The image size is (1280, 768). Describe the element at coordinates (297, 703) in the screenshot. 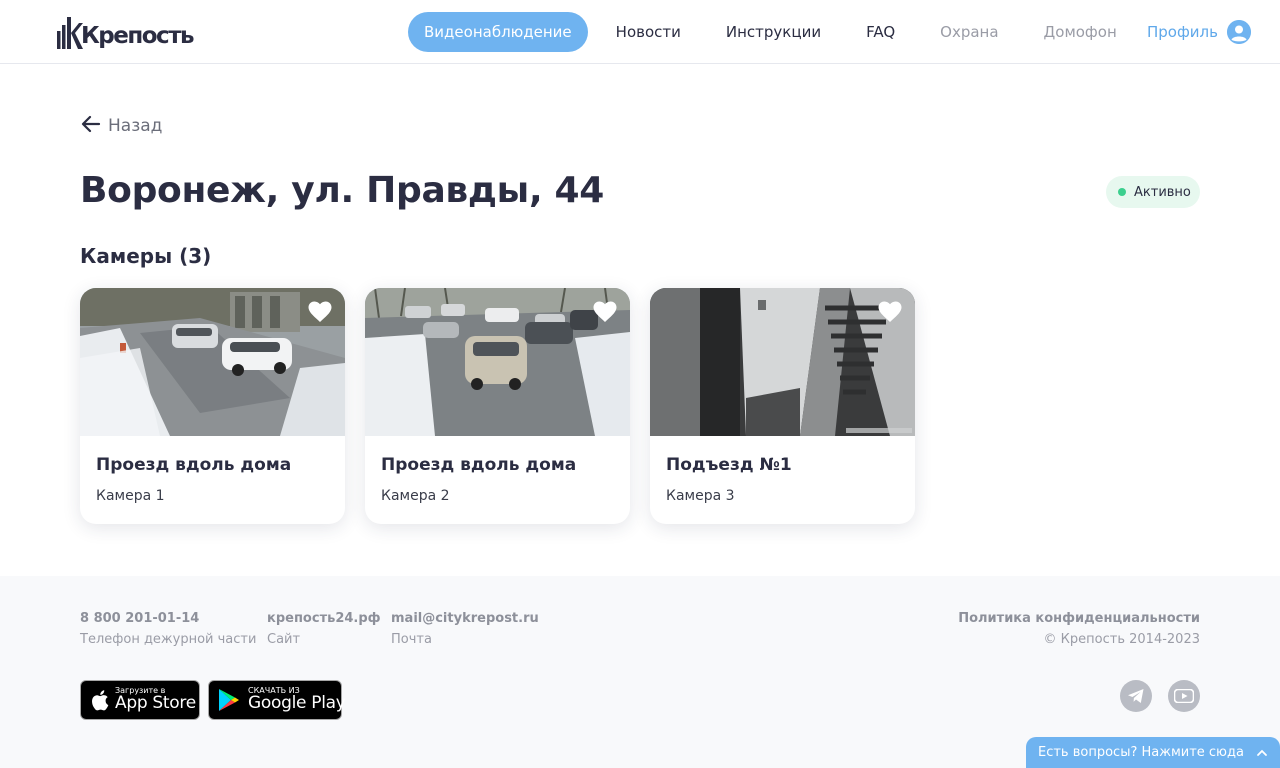

I see `google-play-big: Google Play` at that location.